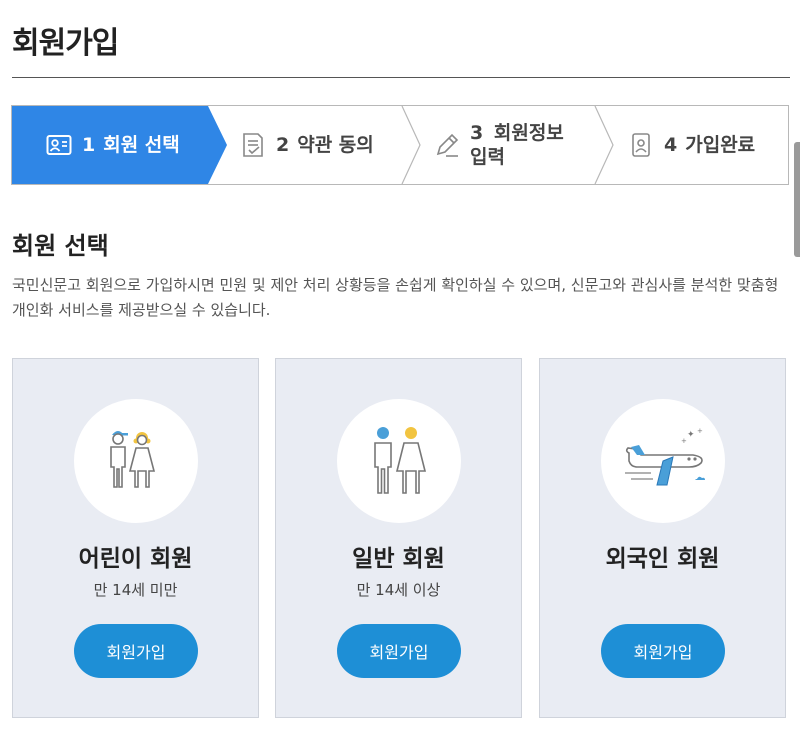  I want to click on card-title: 일반 회원, so click(398, 559).